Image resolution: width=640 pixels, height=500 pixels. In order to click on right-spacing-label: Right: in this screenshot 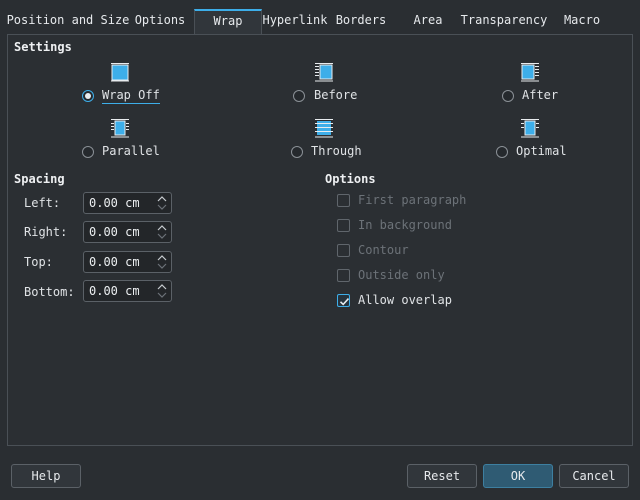, I will do `click(46, 232)`.